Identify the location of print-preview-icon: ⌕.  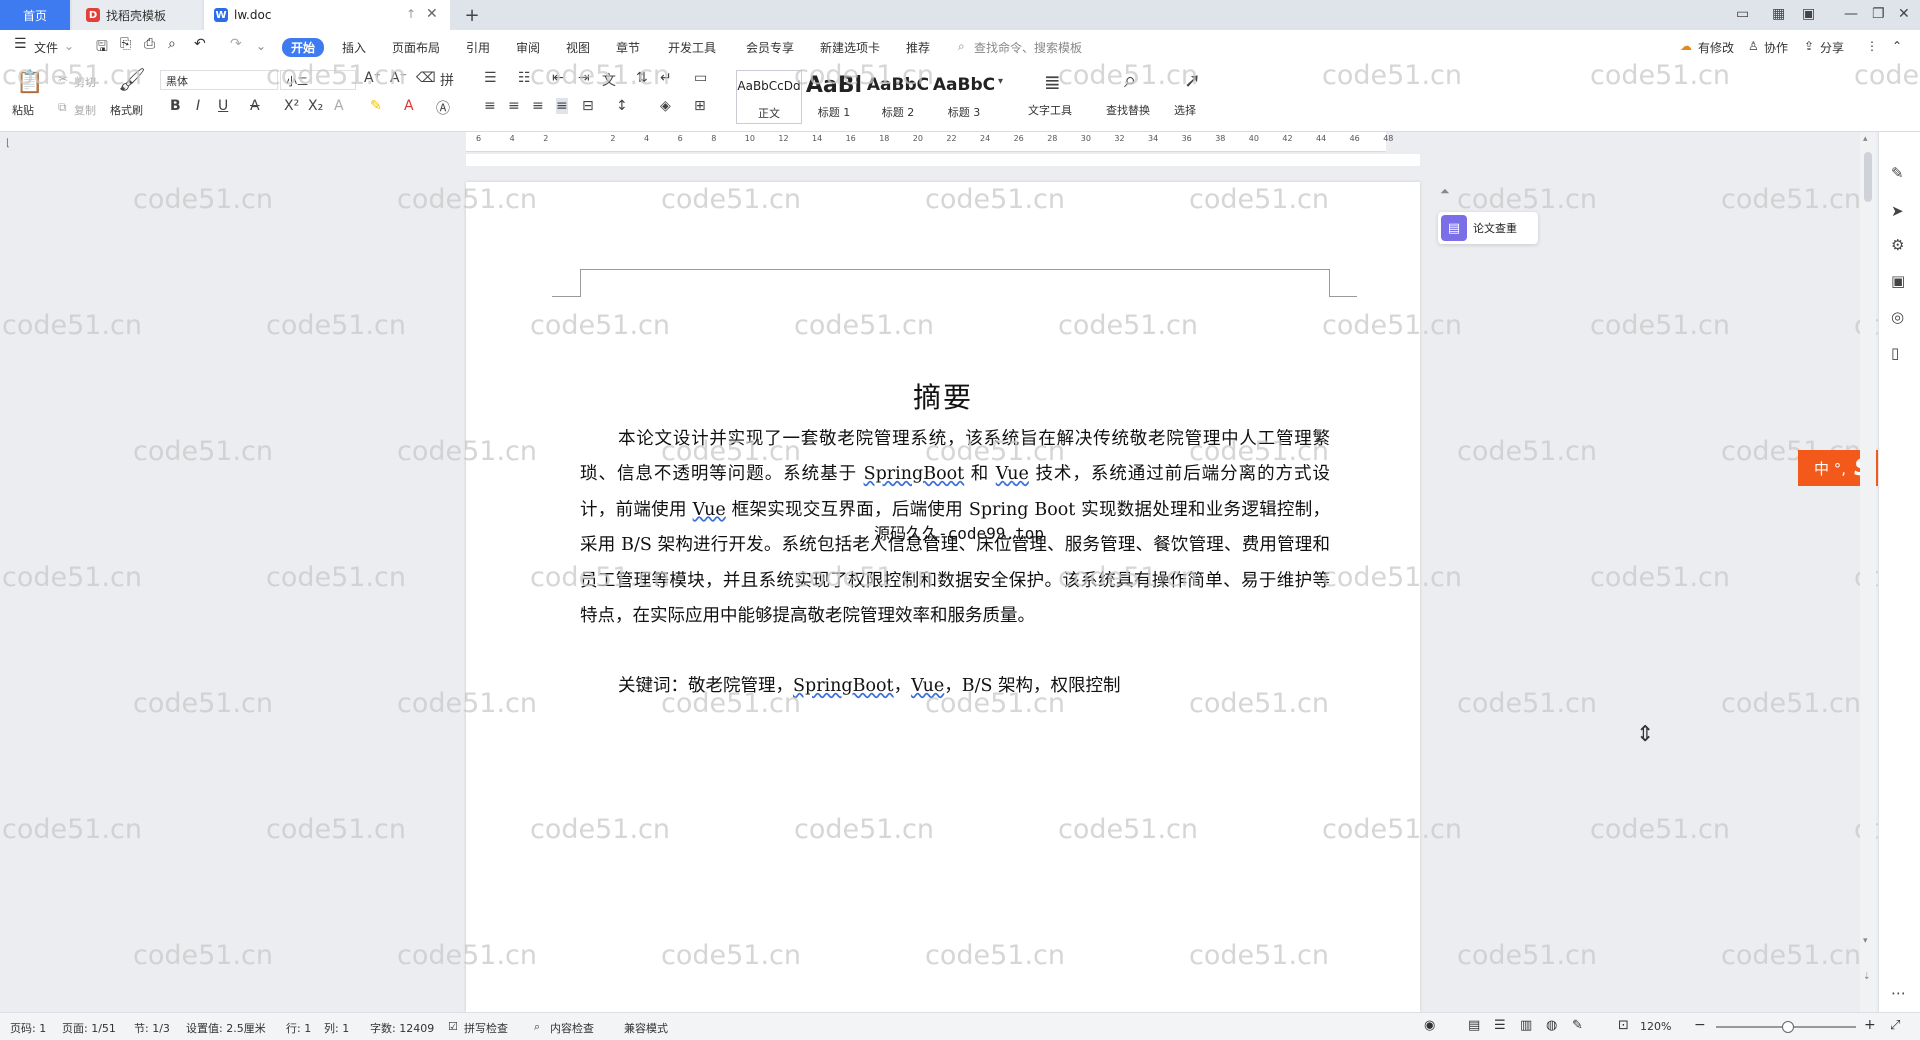
(172, 44).